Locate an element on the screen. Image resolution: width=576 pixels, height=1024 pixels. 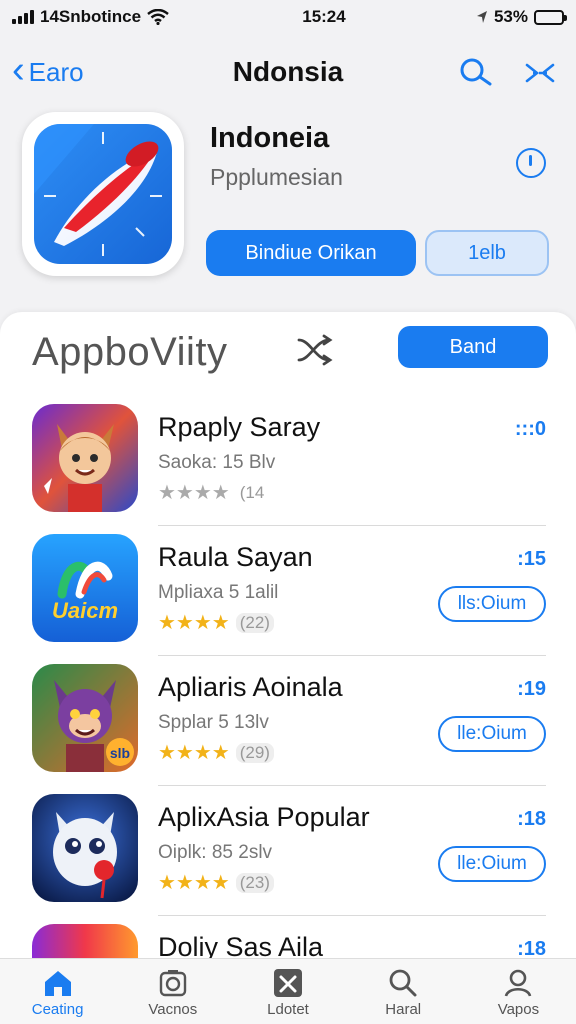
rating: ★★★★ (29) is located at coordinates (216, 752).